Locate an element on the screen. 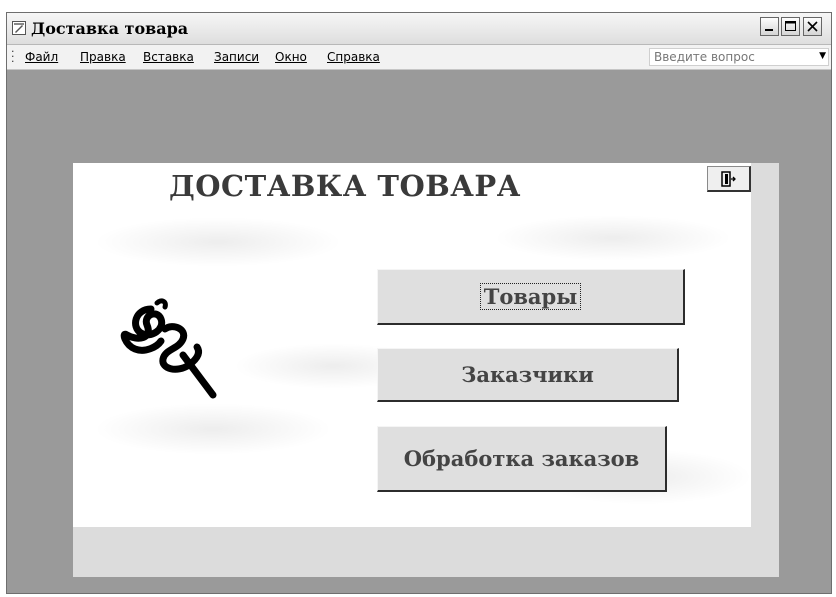  ask-question-placeholder: Введите вопрос is located at coordinates (704, 57).